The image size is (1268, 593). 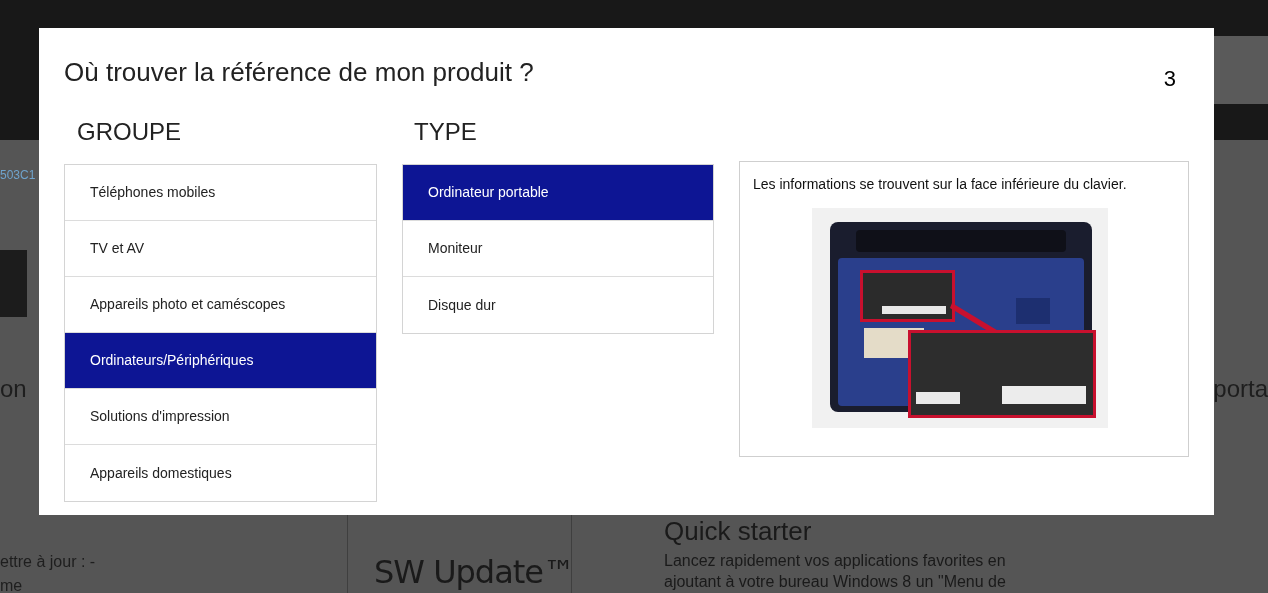 What do you see at coordinates (1240, 388) in the screenshot?
I see `section-heading-fragment: porta` at bounding box center [1240, 388].